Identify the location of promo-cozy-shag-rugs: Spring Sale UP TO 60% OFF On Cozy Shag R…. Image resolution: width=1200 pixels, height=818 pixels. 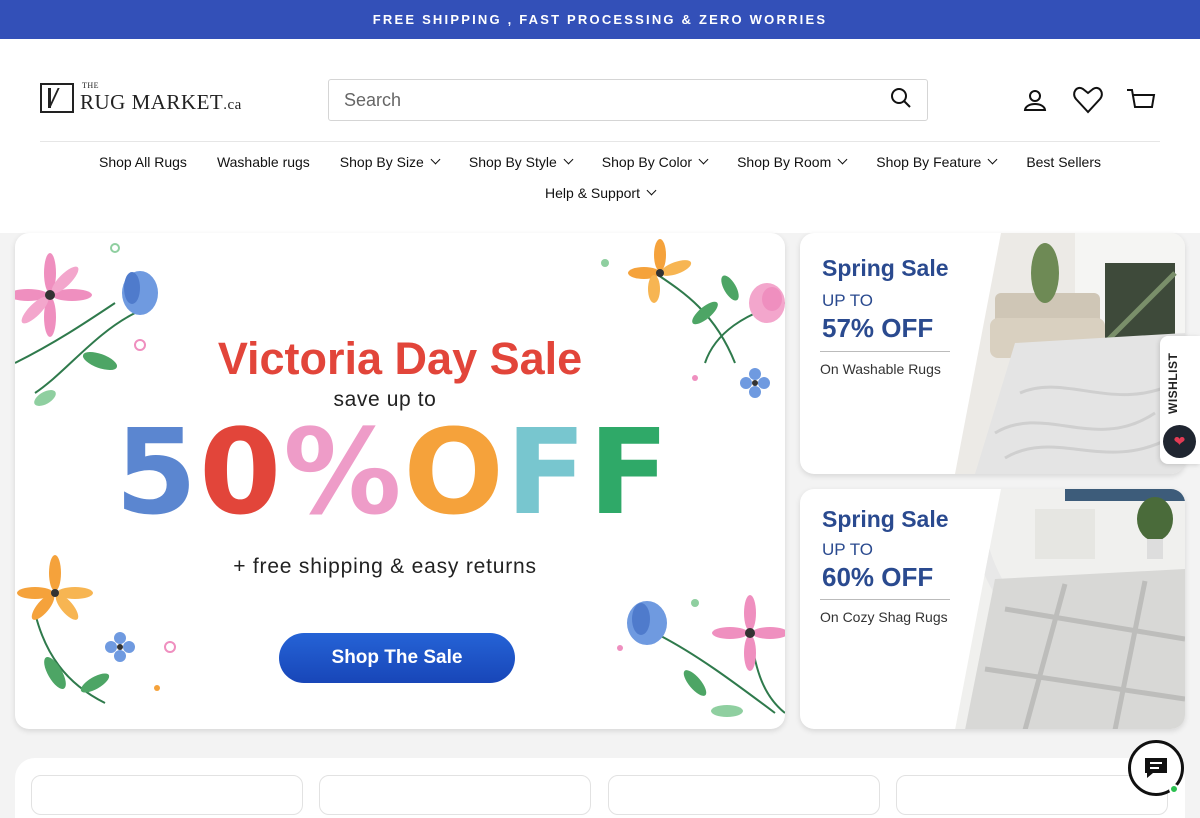
(992, 609).